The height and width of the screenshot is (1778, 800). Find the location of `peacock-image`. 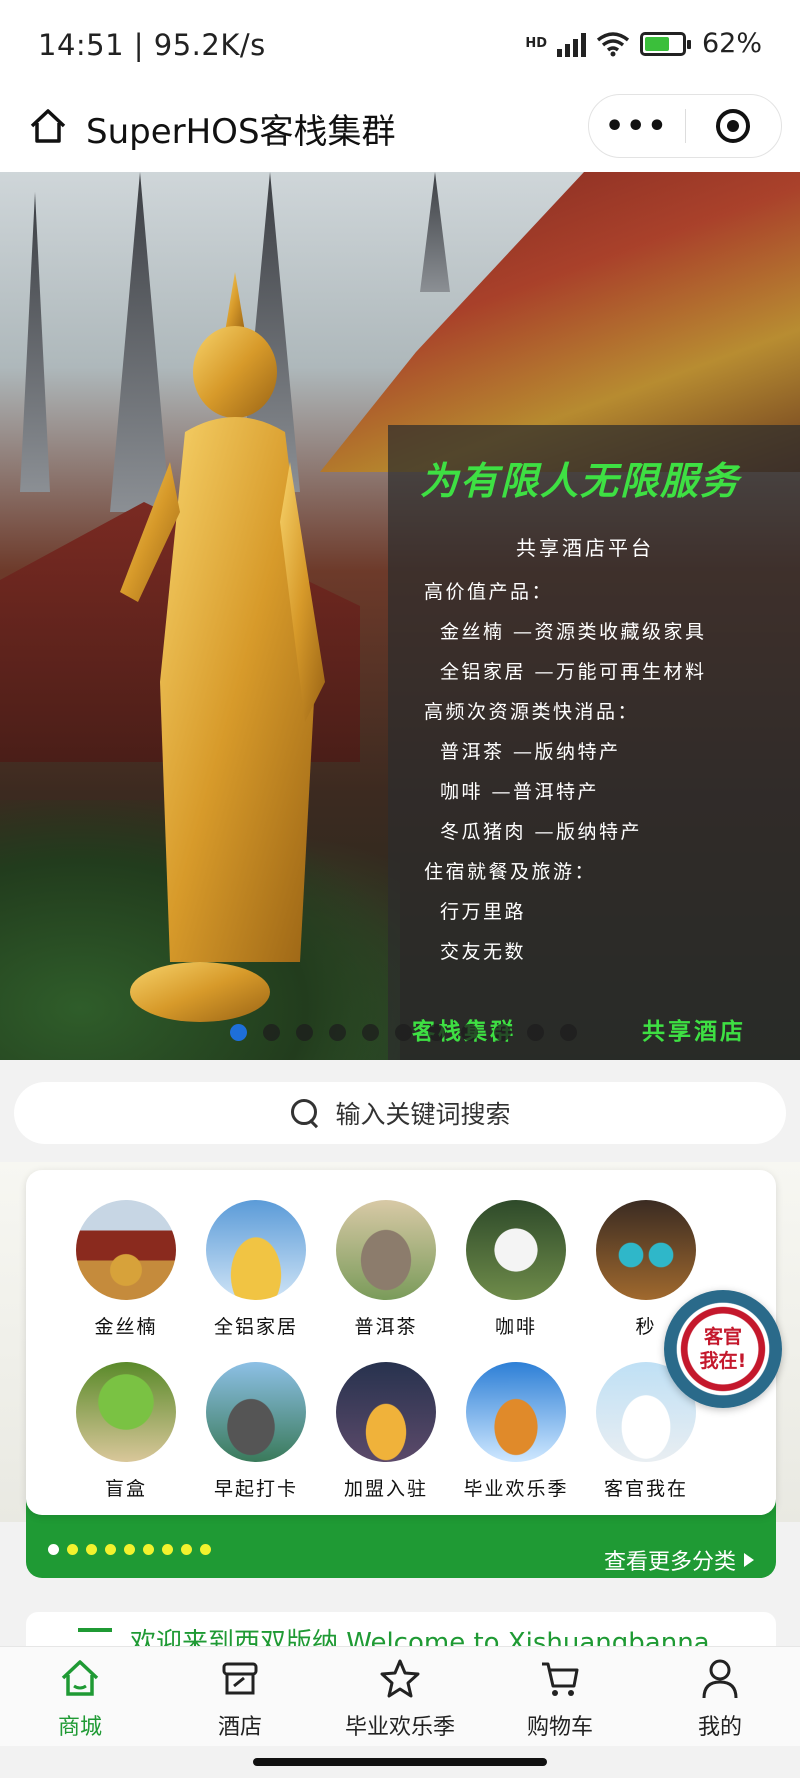

peacock-image is located at coordinates (126, 1412).